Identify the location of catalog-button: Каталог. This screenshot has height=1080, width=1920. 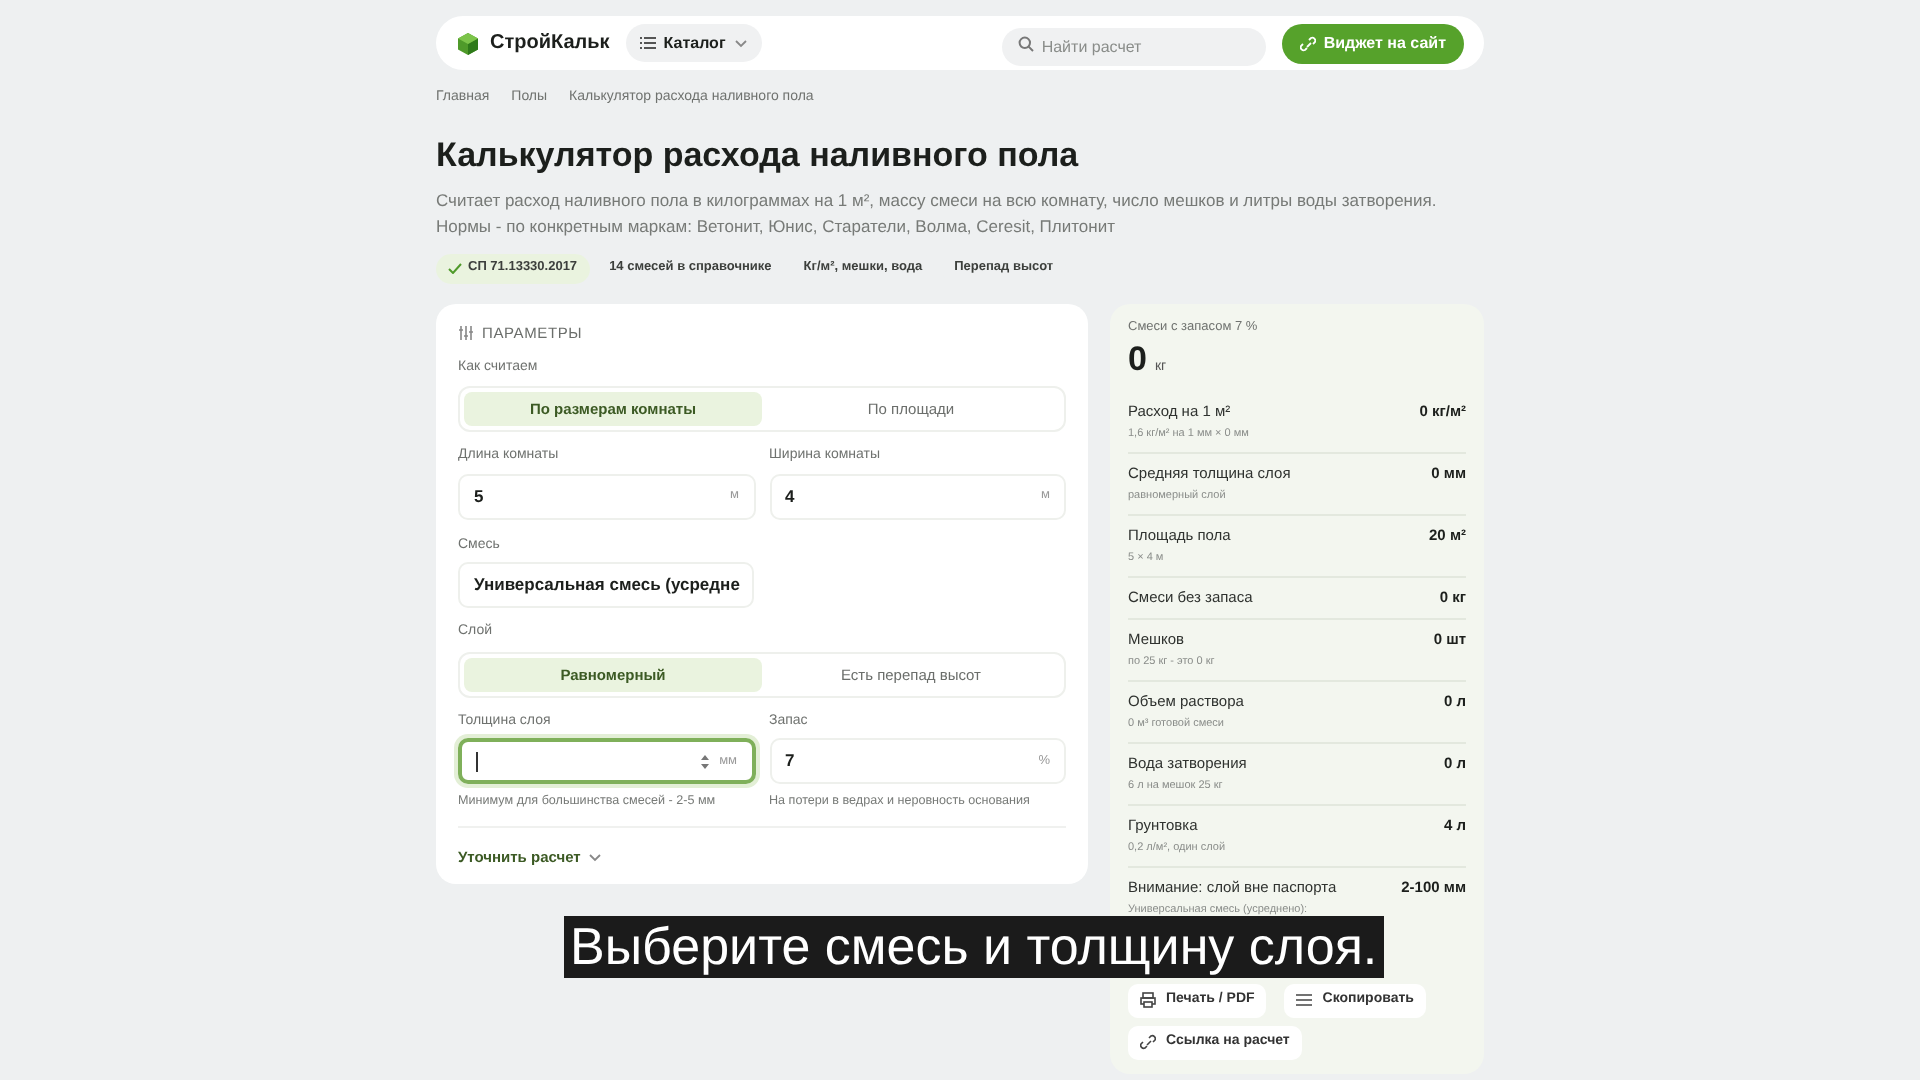
(693, 43).